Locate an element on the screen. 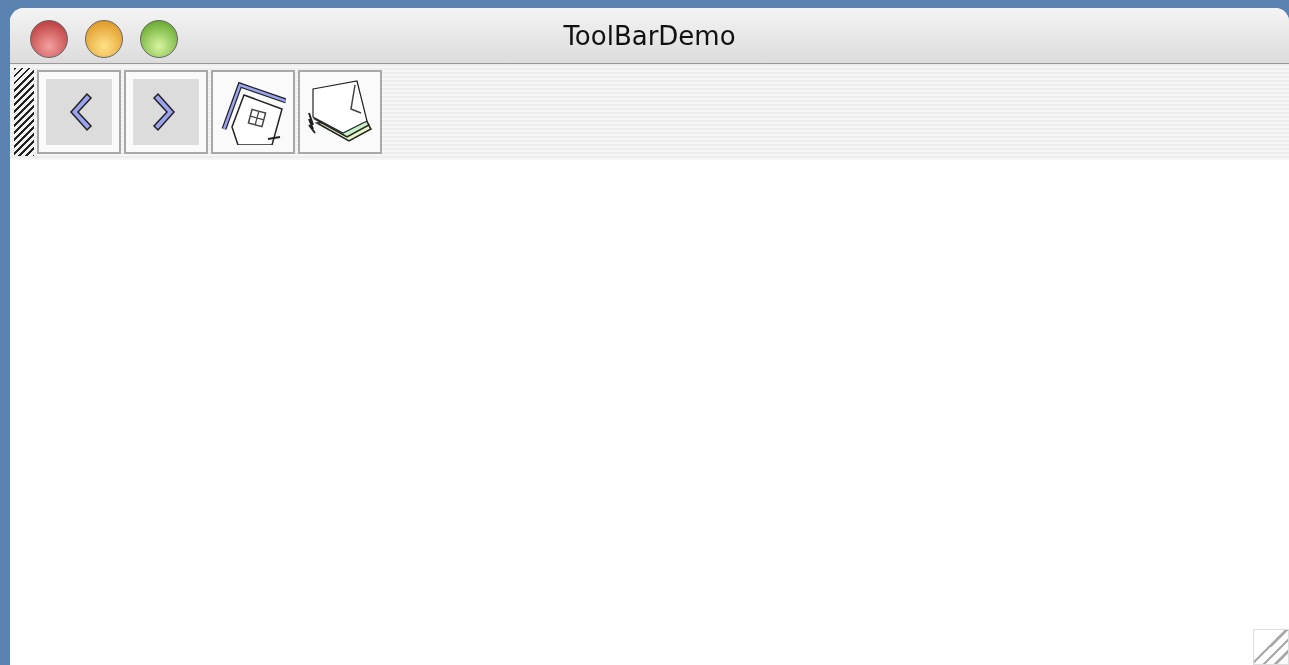 Image resolution: width=1289 pixels, height=665 pixels. back-button is located at coordinates (79, 112).